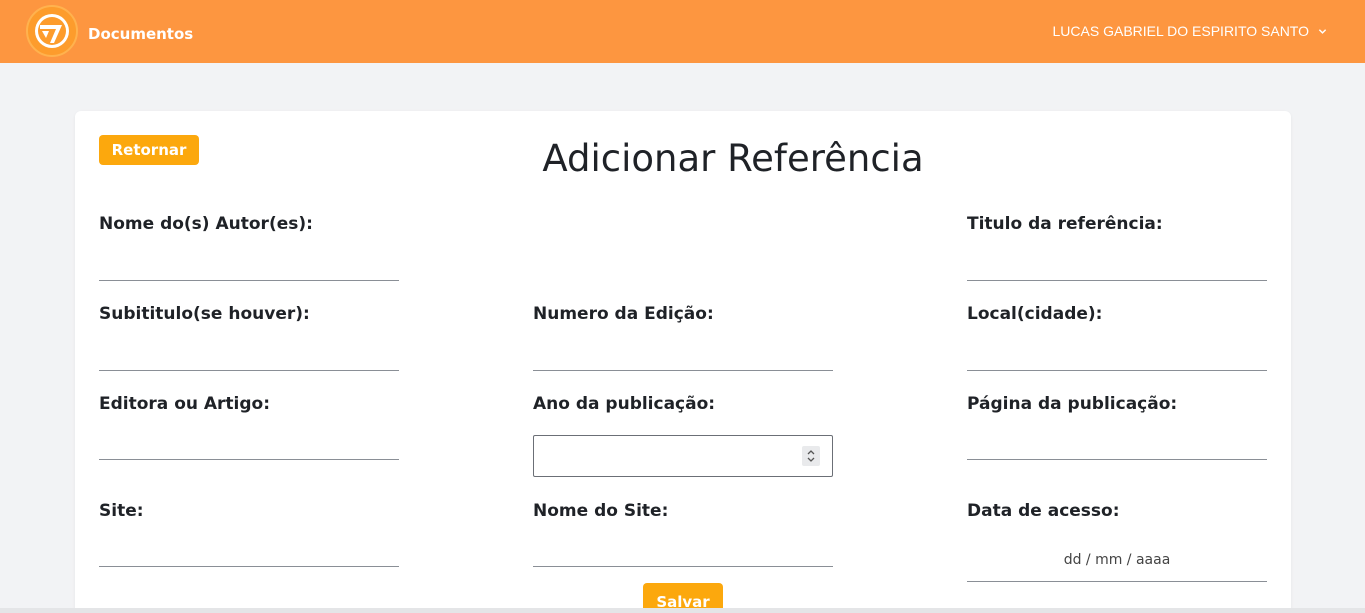 This screenshot has width=1365, height=613. Describe the element at coordinates (140, 34) in the screenshot. I see `app-title: Documentos` at that location.